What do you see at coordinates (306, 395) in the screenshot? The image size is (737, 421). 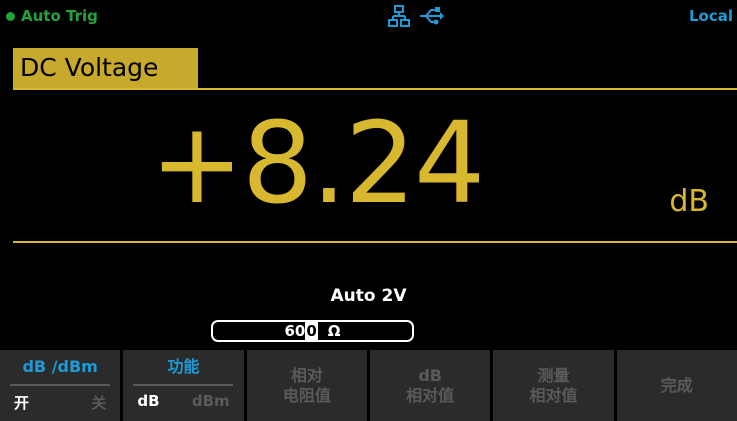 I see `softkey-label-line2: 电阻值` at bounding box center [306, 395].